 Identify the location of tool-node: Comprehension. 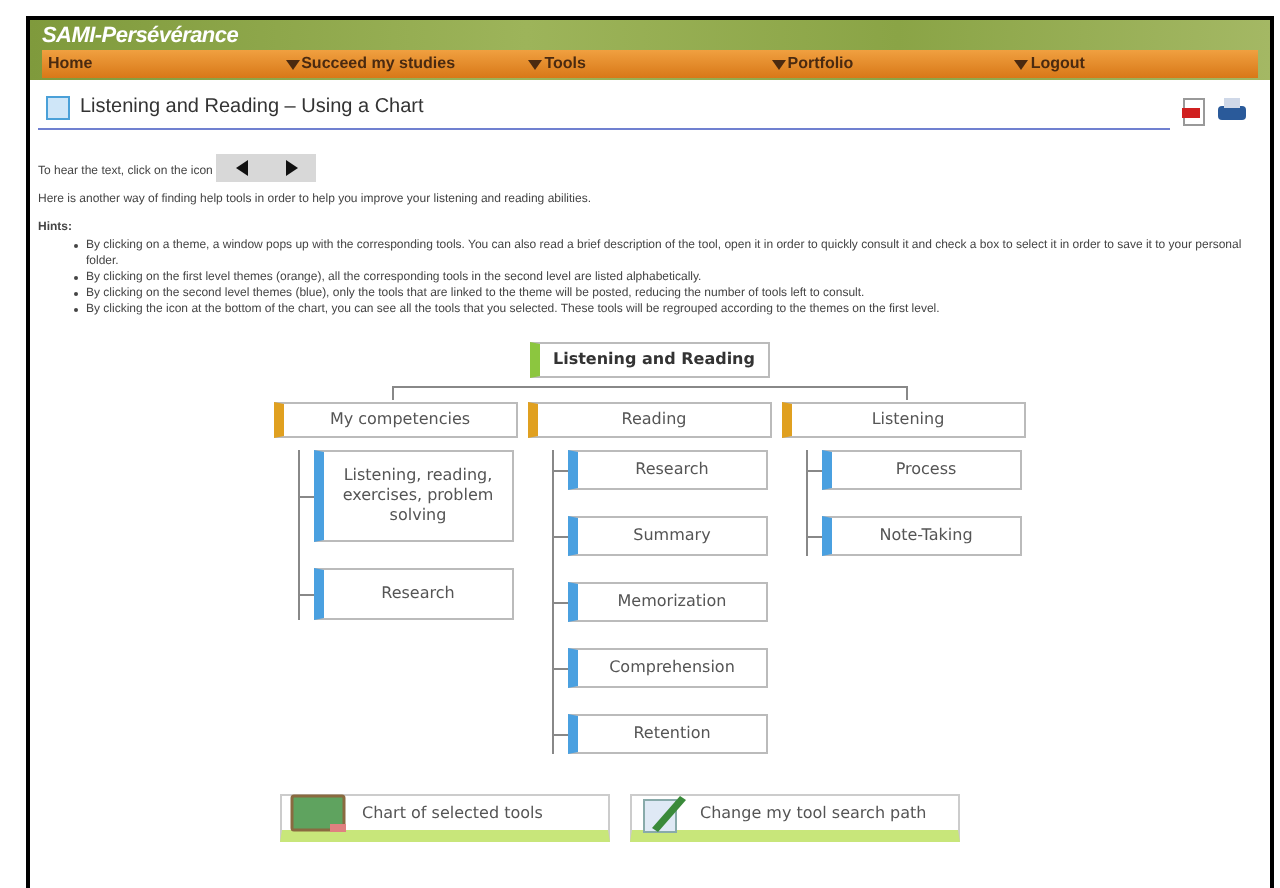
(668, 668).